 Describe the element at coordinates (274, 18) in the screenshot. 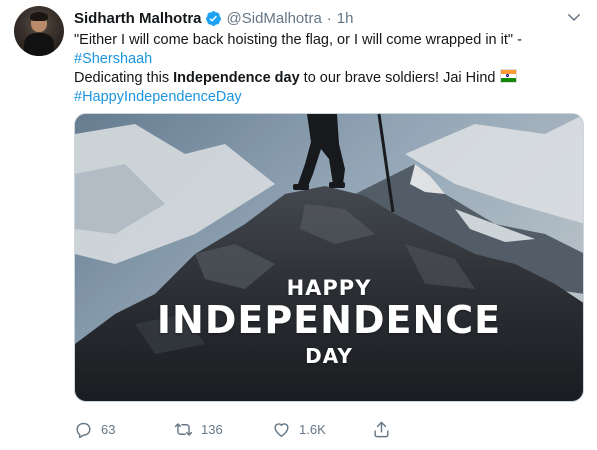

I see `author-handle: @SidMalhotra` at that location.